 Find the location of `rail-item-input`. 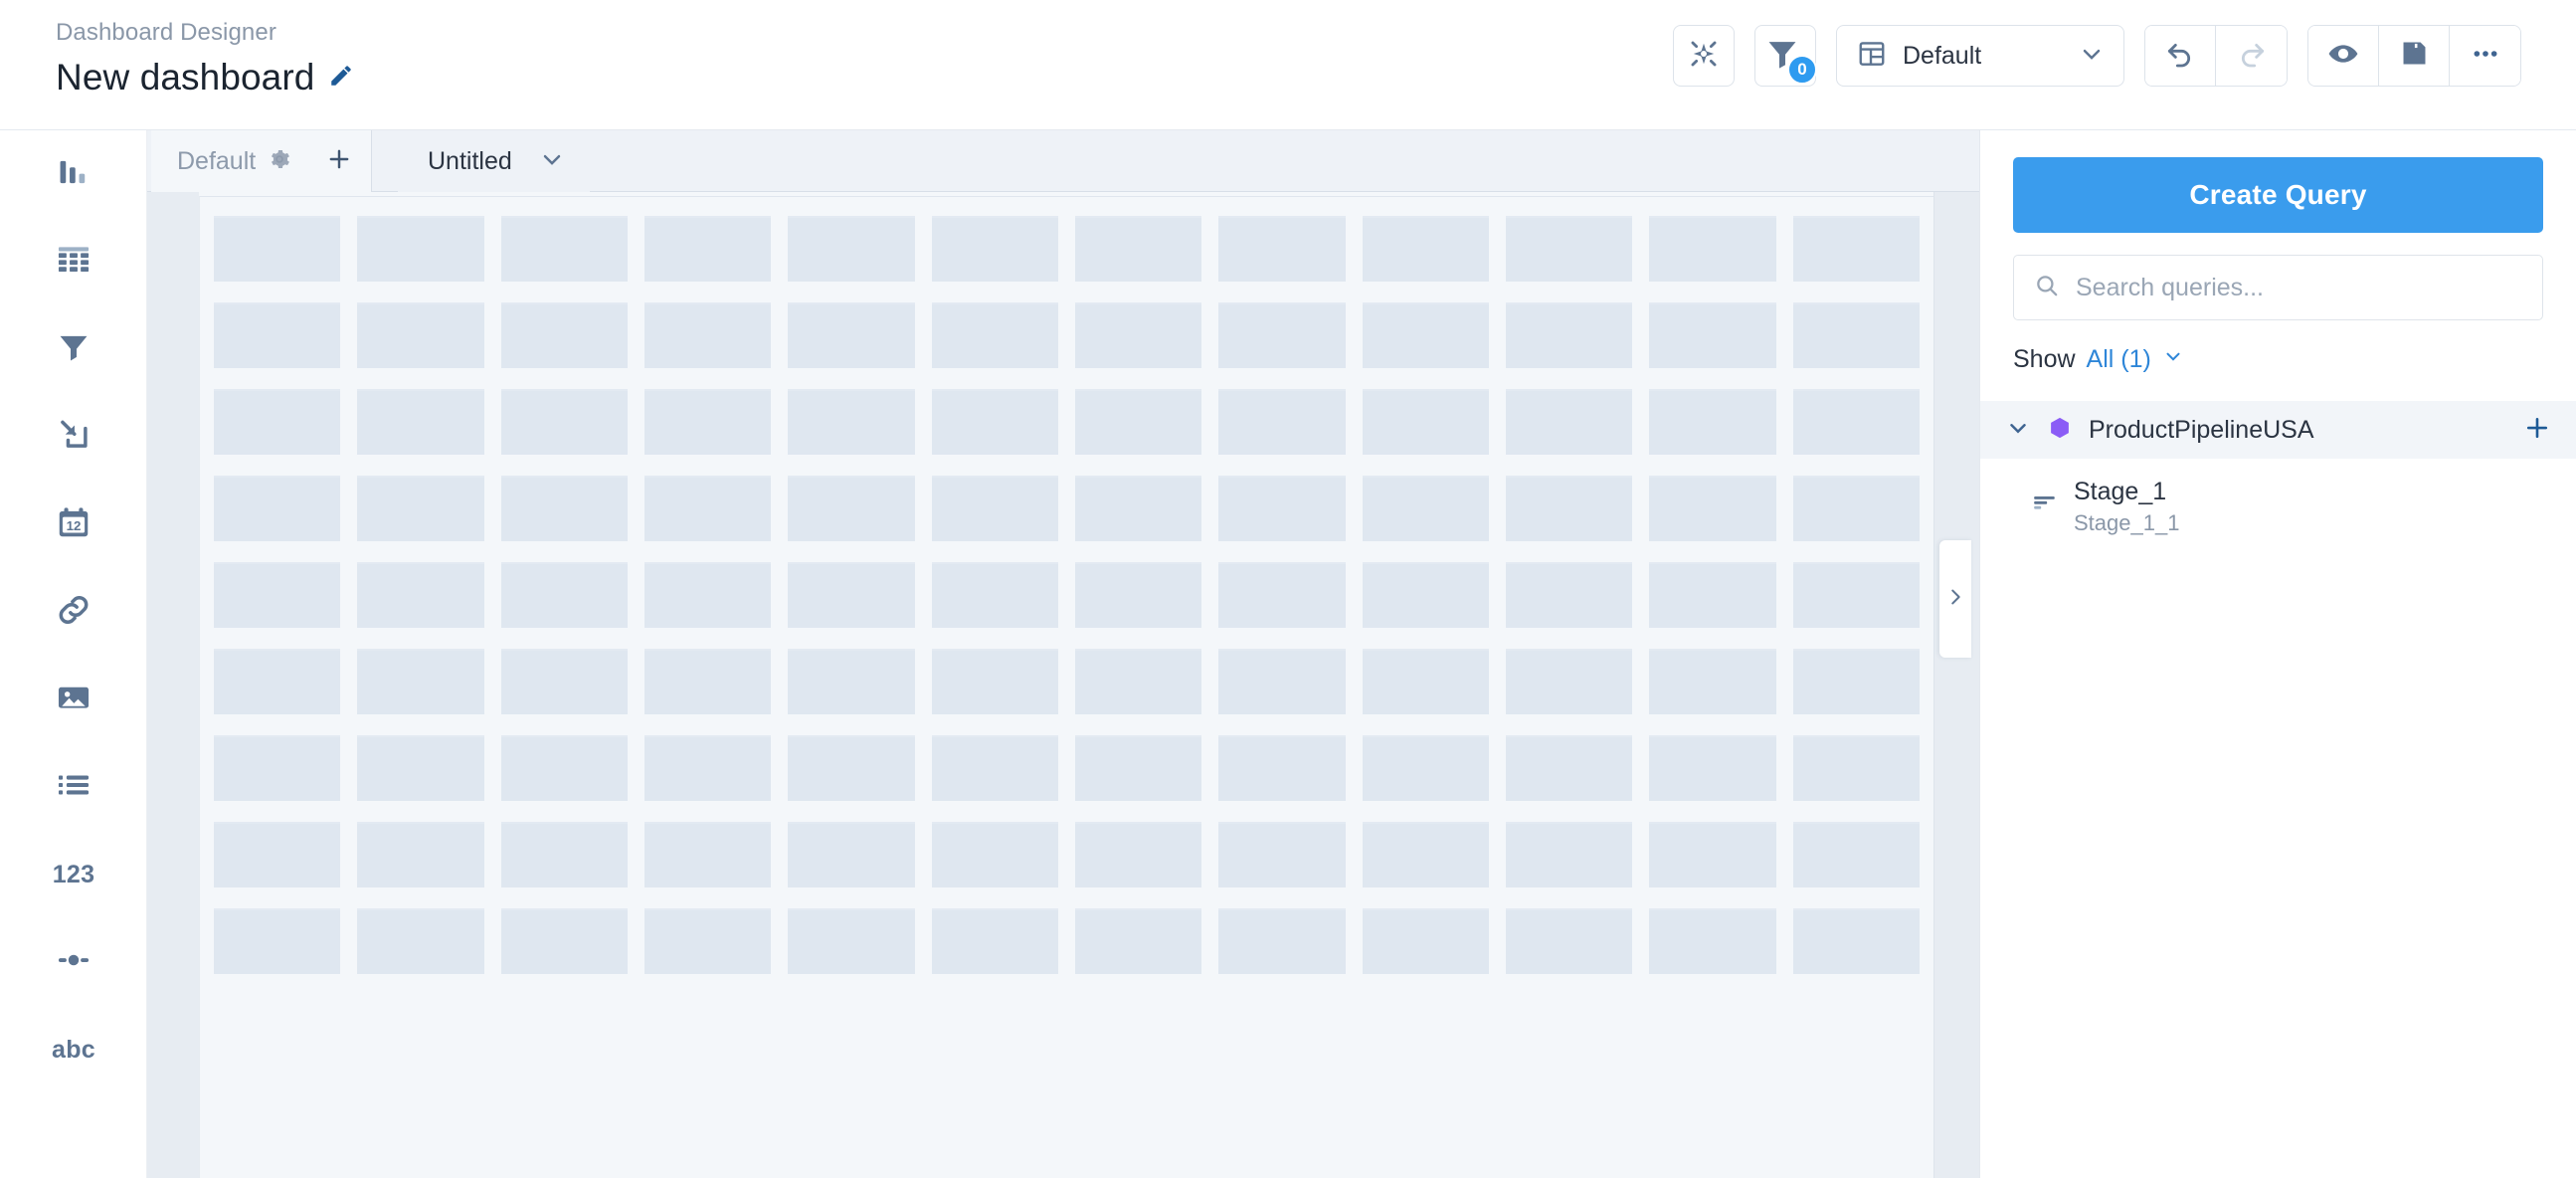

rail-item-input is located at coordinates (73, 437).